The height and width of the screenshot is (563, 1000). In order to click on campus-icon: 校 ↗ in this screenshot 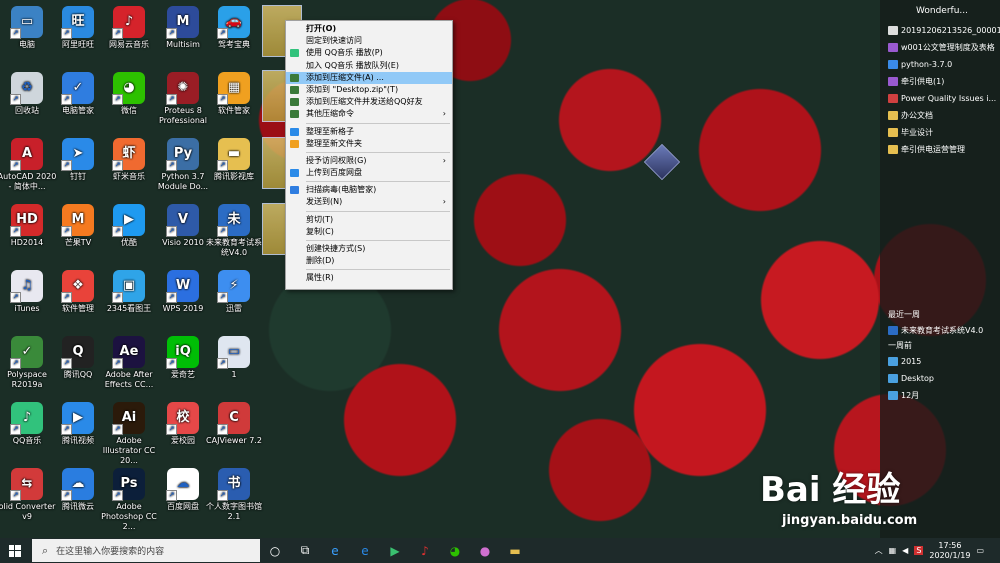, I will do `click(182, 418)`.